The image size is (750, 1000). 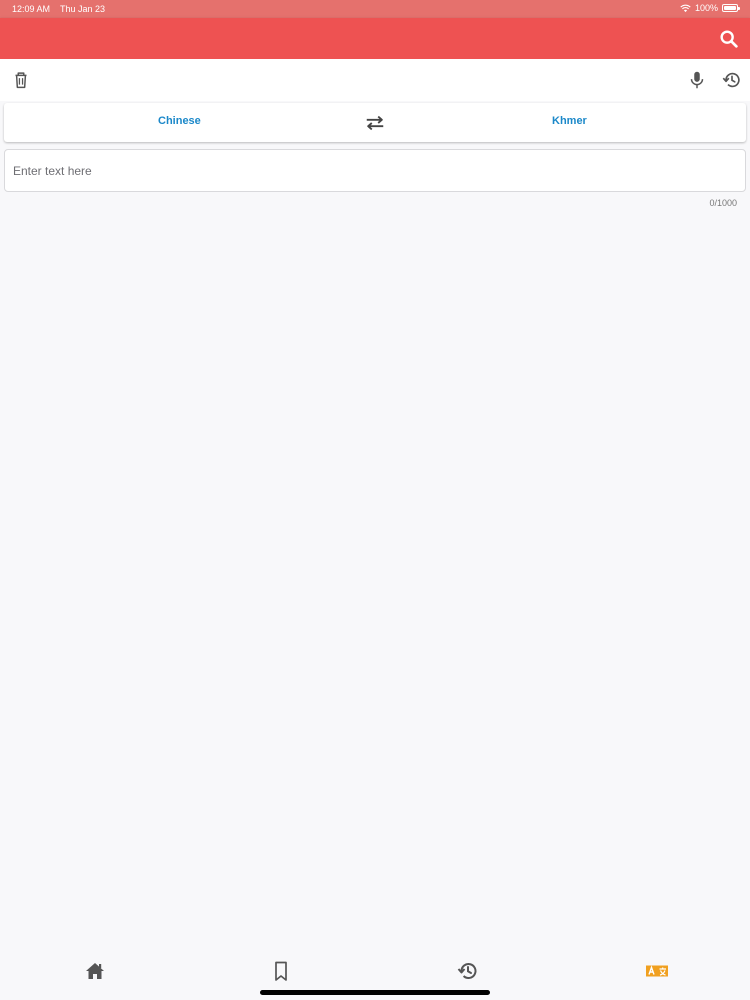 I want to click on language-selector: Chinese Khmer, so click(x=375, y=122).